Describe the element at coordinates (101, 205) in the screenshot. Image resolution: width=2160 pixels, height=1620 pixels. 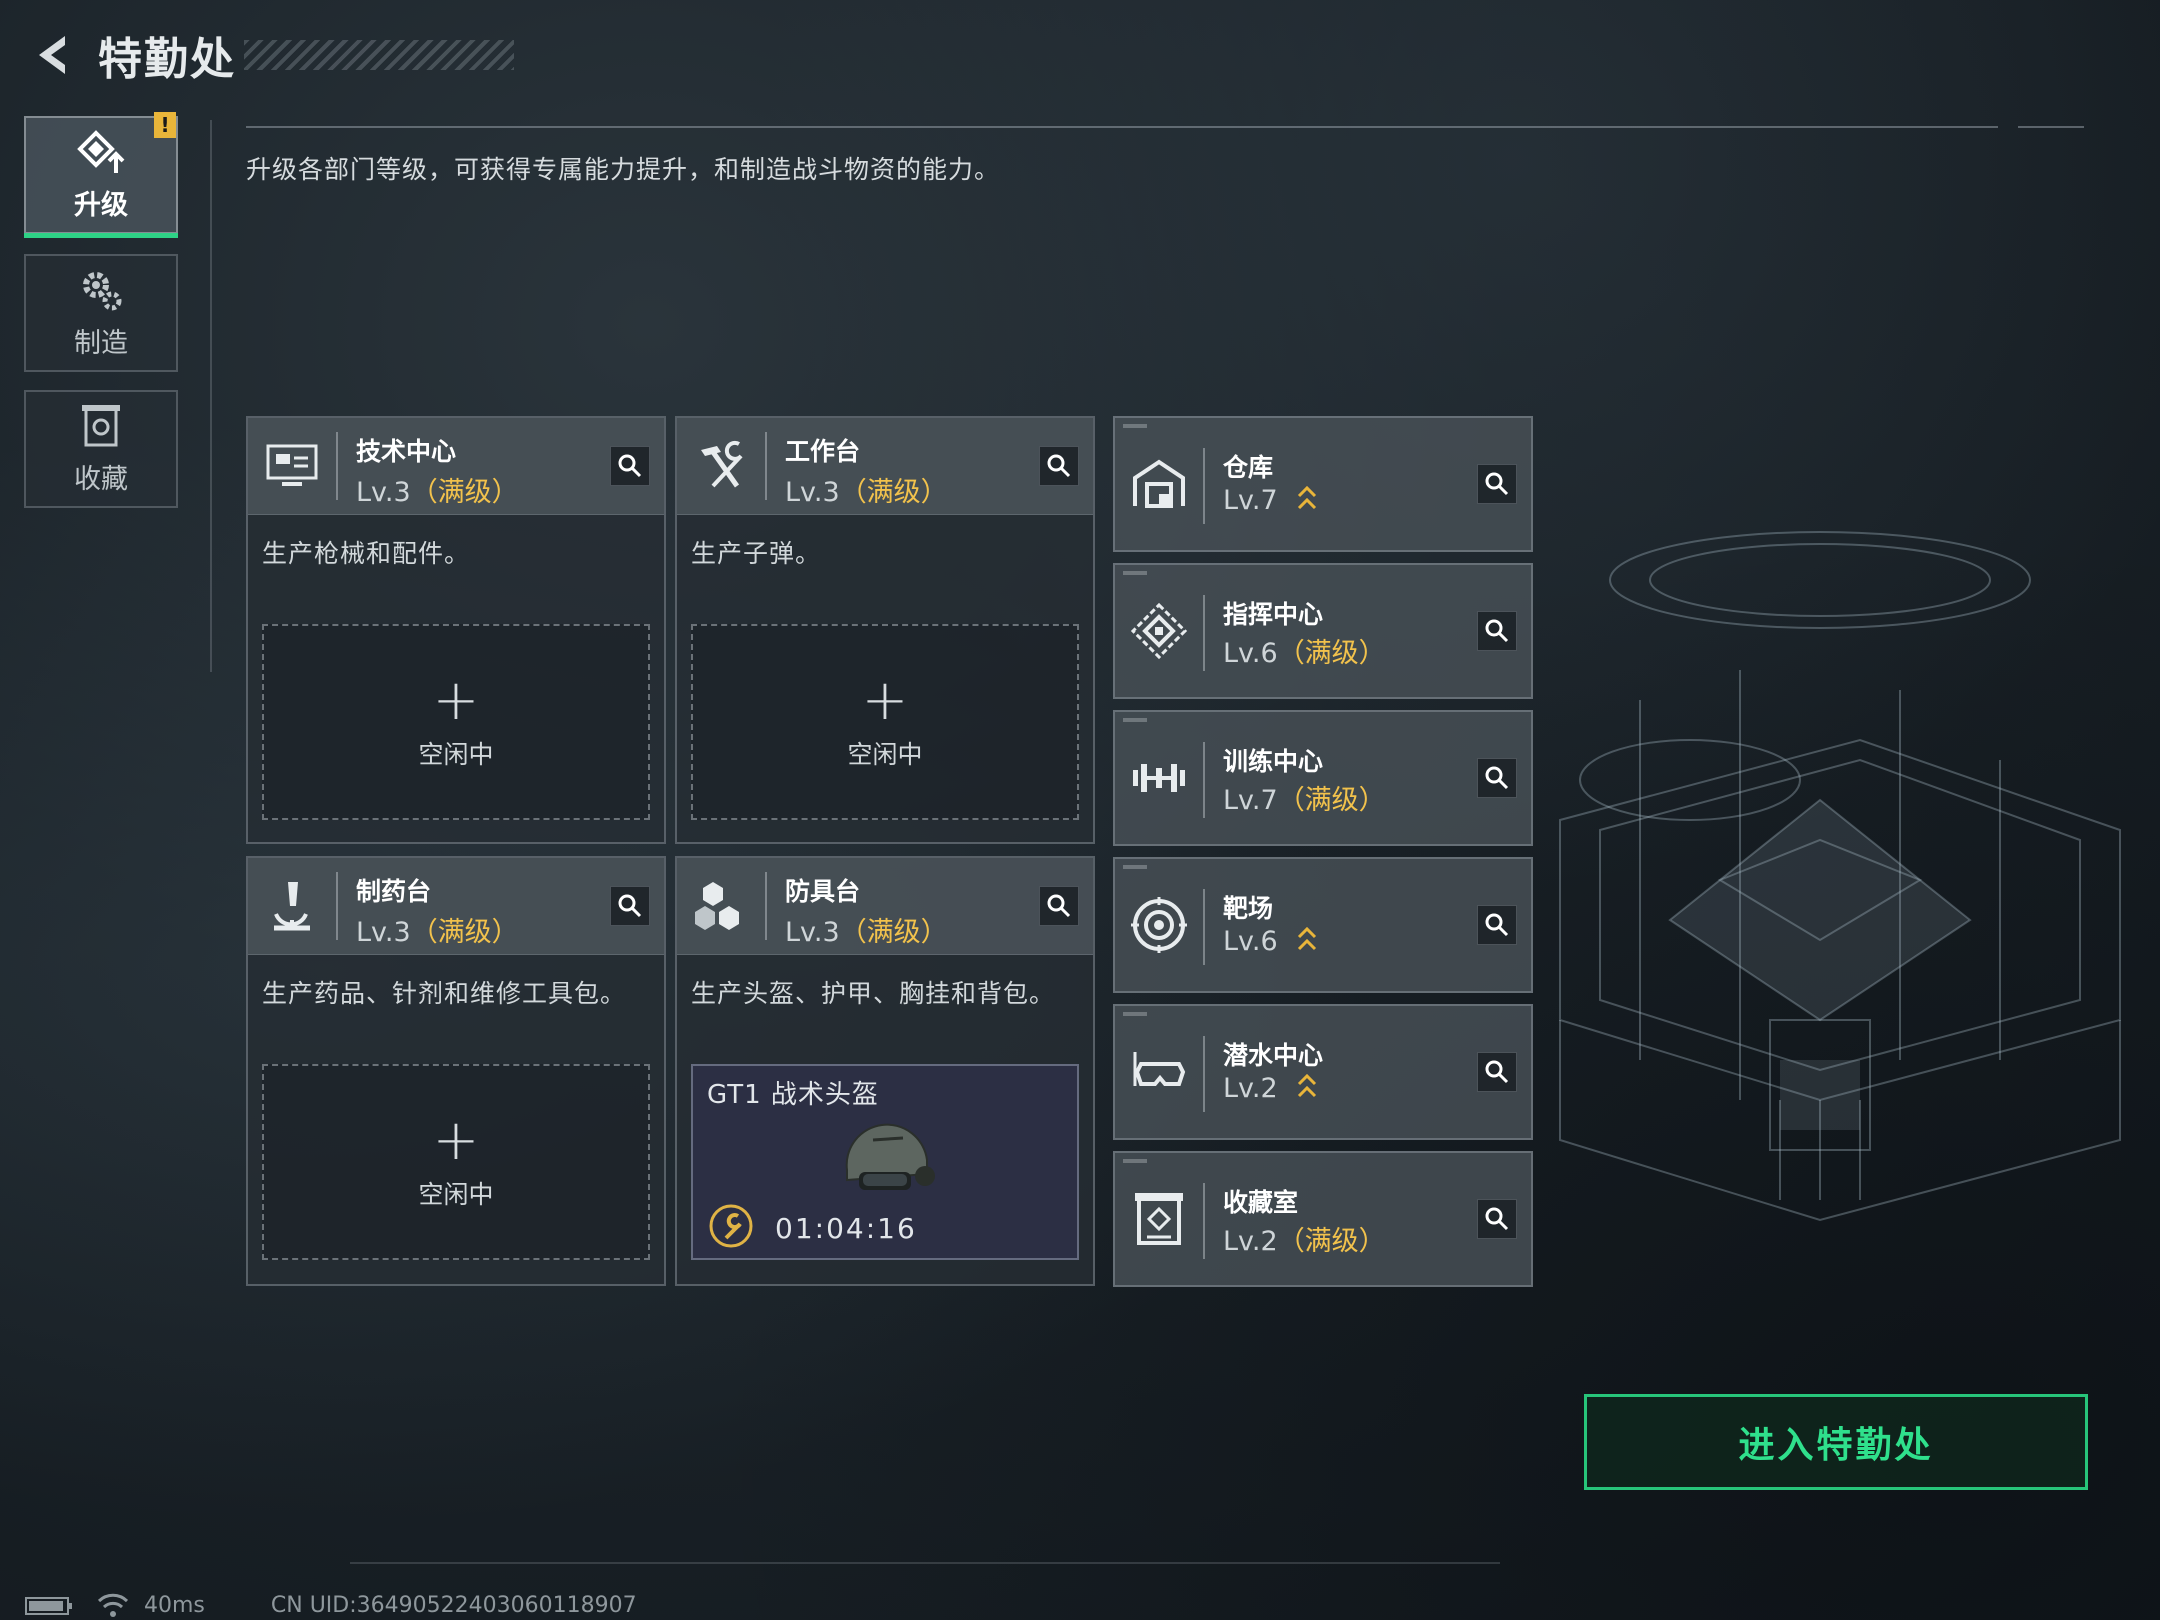
I see `nav-label-upgrade: 升级` at that location.